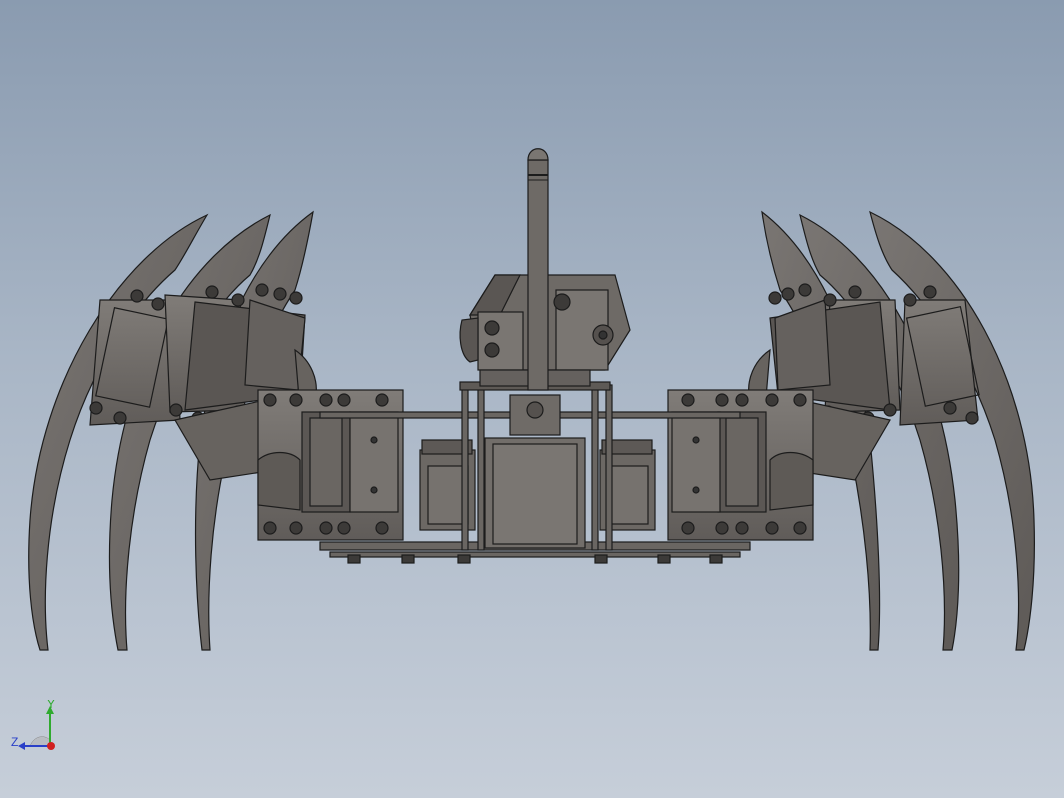  What do you see at coordinates (21, 746) in the screenshot?
I see `z-axis-arrow` at bounding box center [21, 746].